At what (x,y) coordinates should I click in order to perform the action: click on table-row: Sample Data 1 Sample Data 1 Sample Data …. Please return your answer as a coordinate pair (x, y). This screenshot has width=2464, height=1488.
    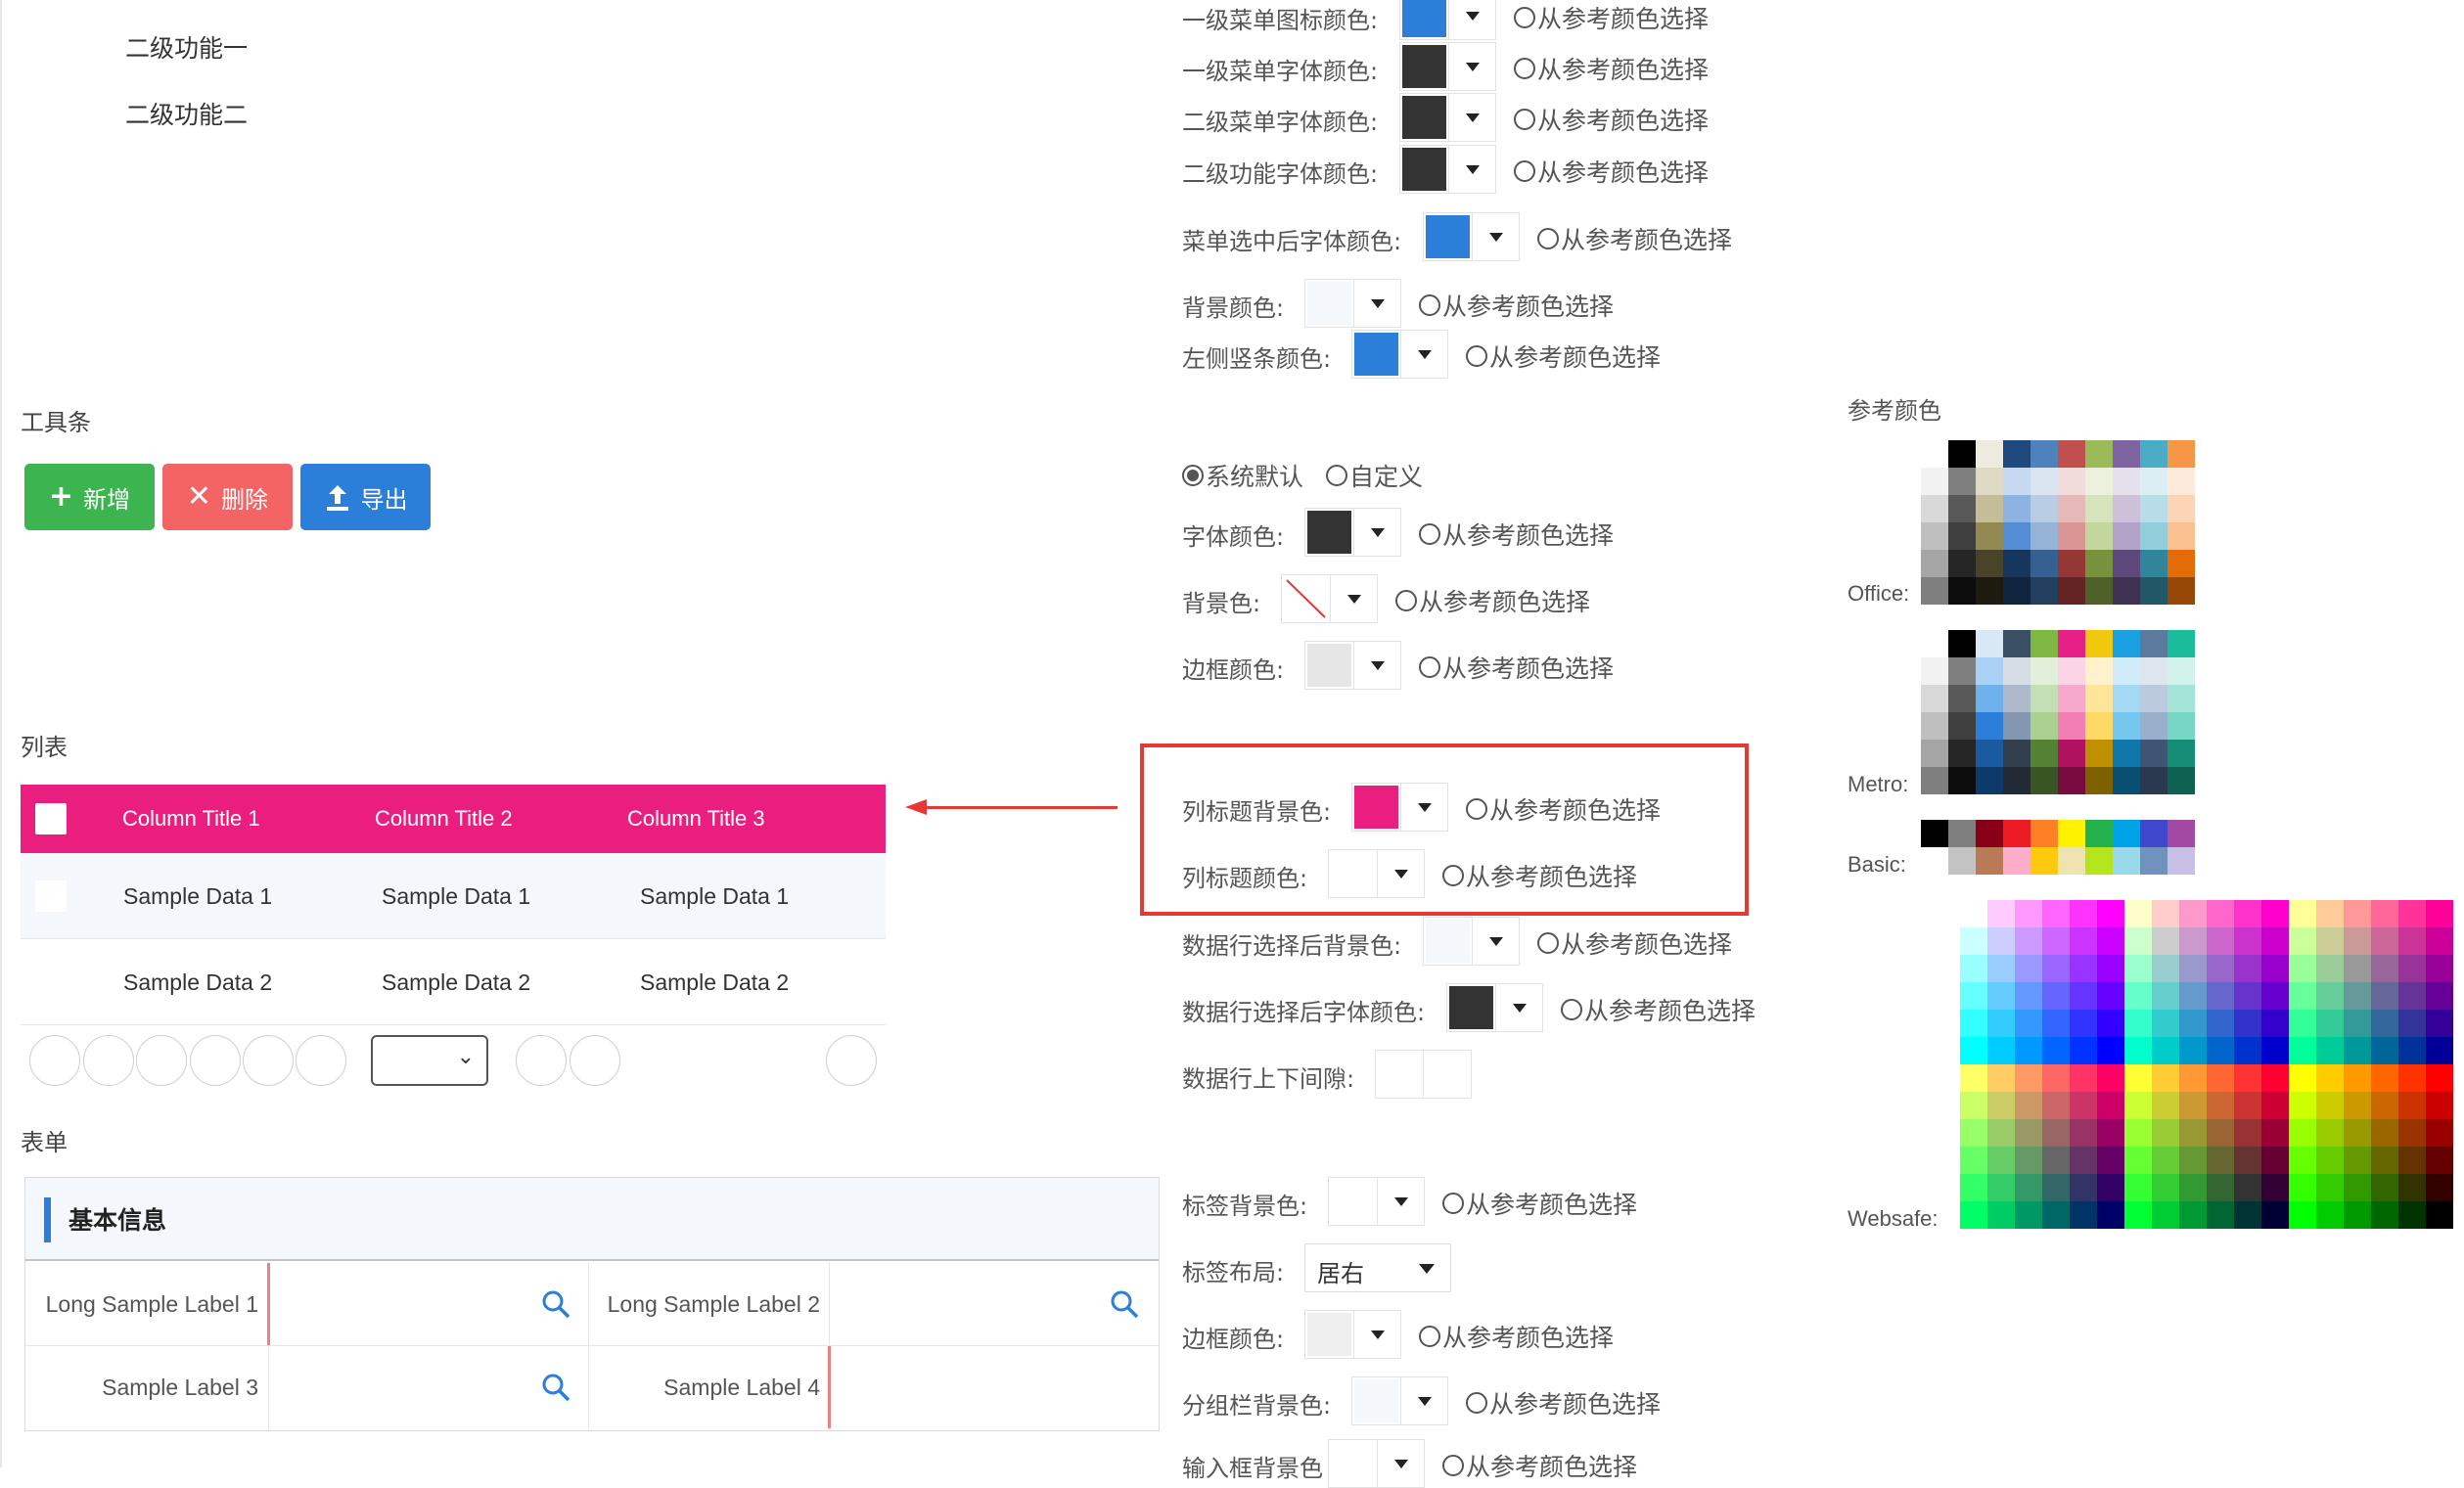
    Looking at the image, I should click on (454, 896).